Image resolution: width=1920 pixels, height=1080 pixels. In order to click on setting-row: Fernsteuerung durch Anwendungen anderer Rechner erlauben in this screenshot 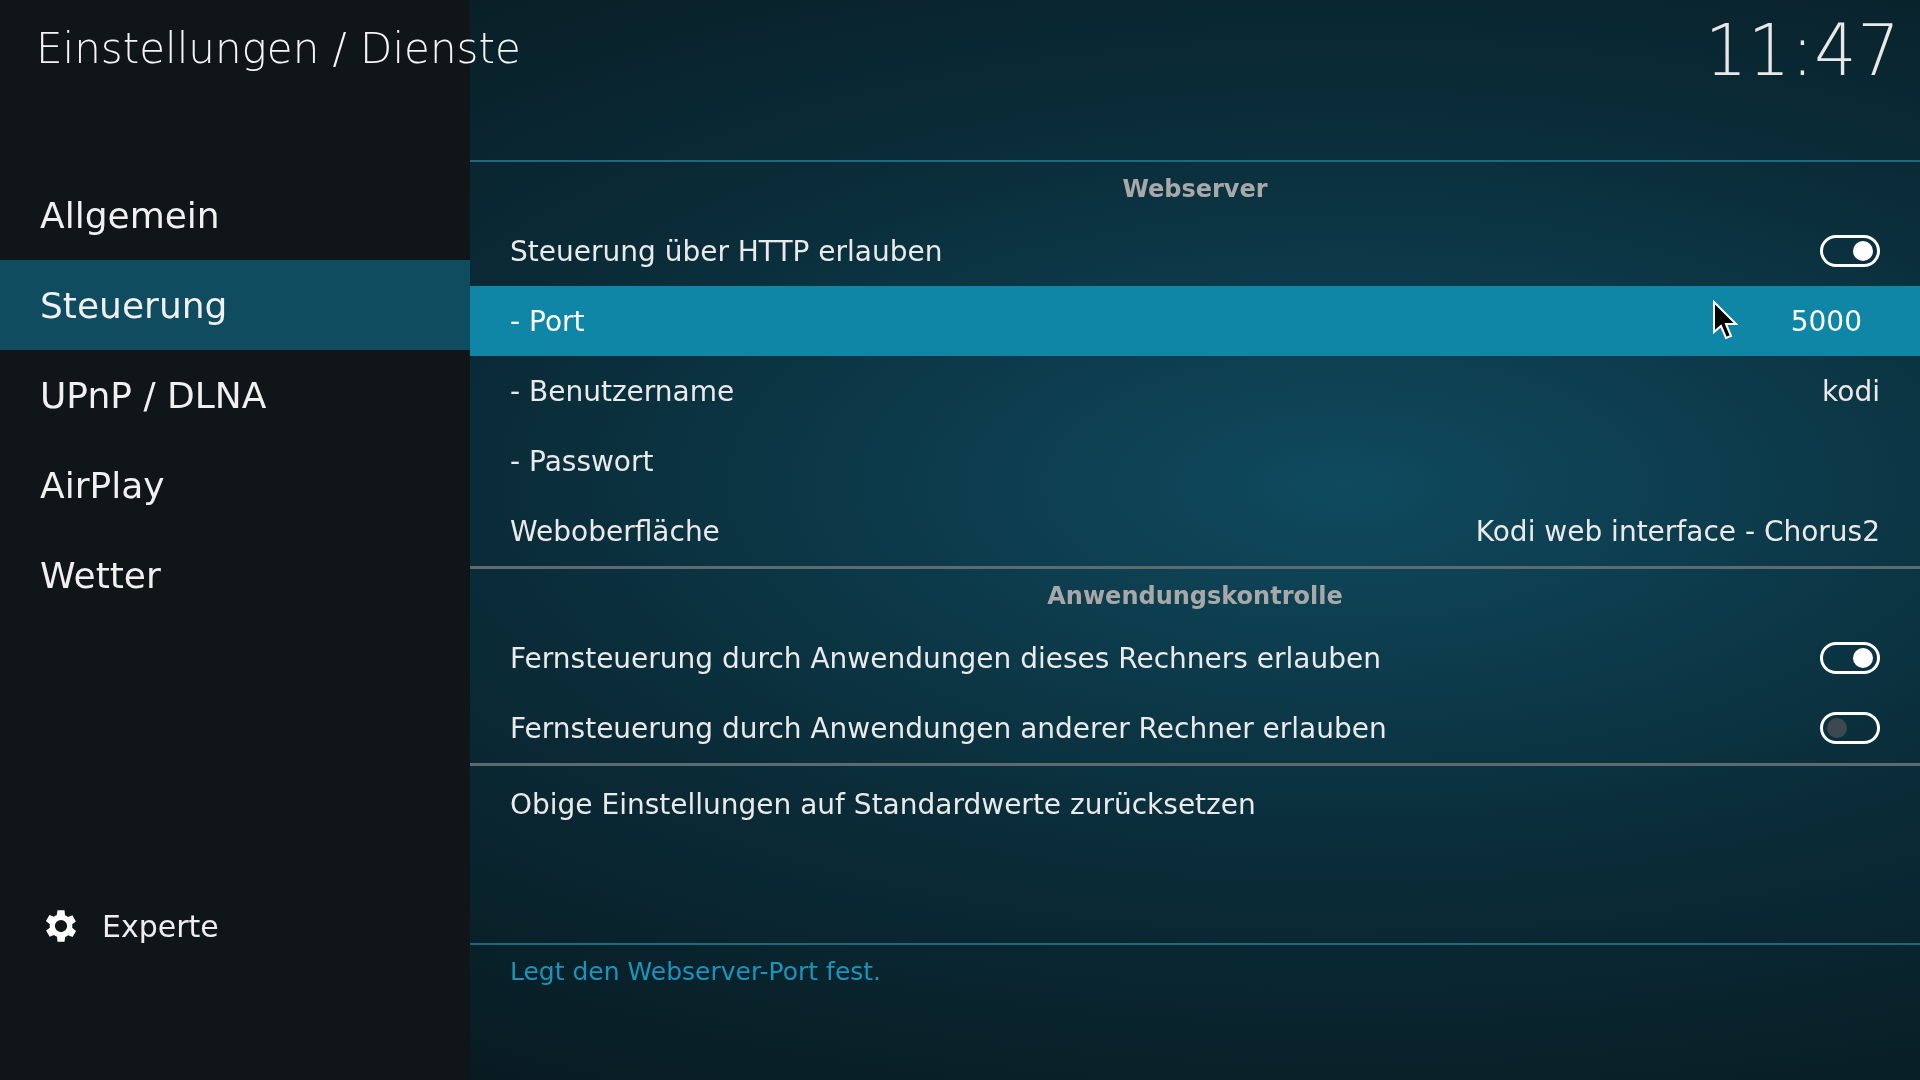, I will do `click(1195, 728)`.